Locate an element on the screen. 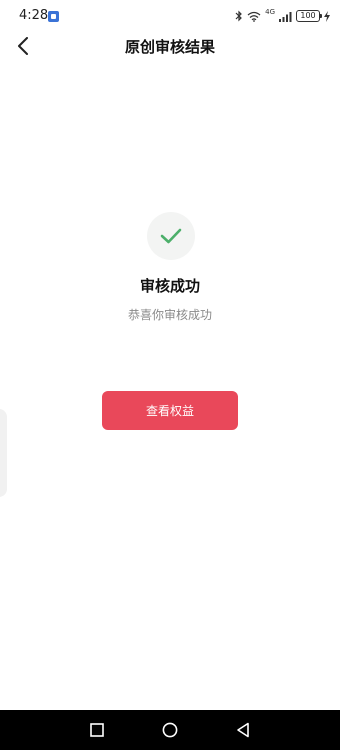 This screenshot has height=750, width=340. recents-button is located at coordinates (97, 730).